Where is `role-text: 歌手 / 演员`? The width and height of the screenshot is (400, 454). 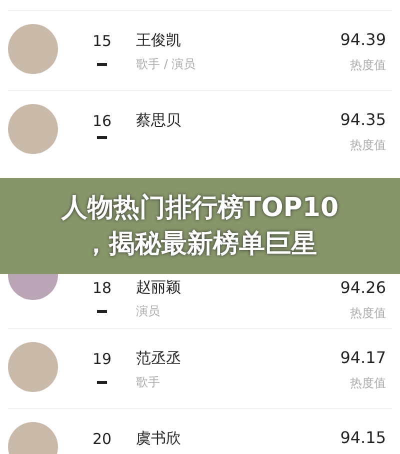 role-text: 歌手 / 演员 is located at coordinates (166, 64).